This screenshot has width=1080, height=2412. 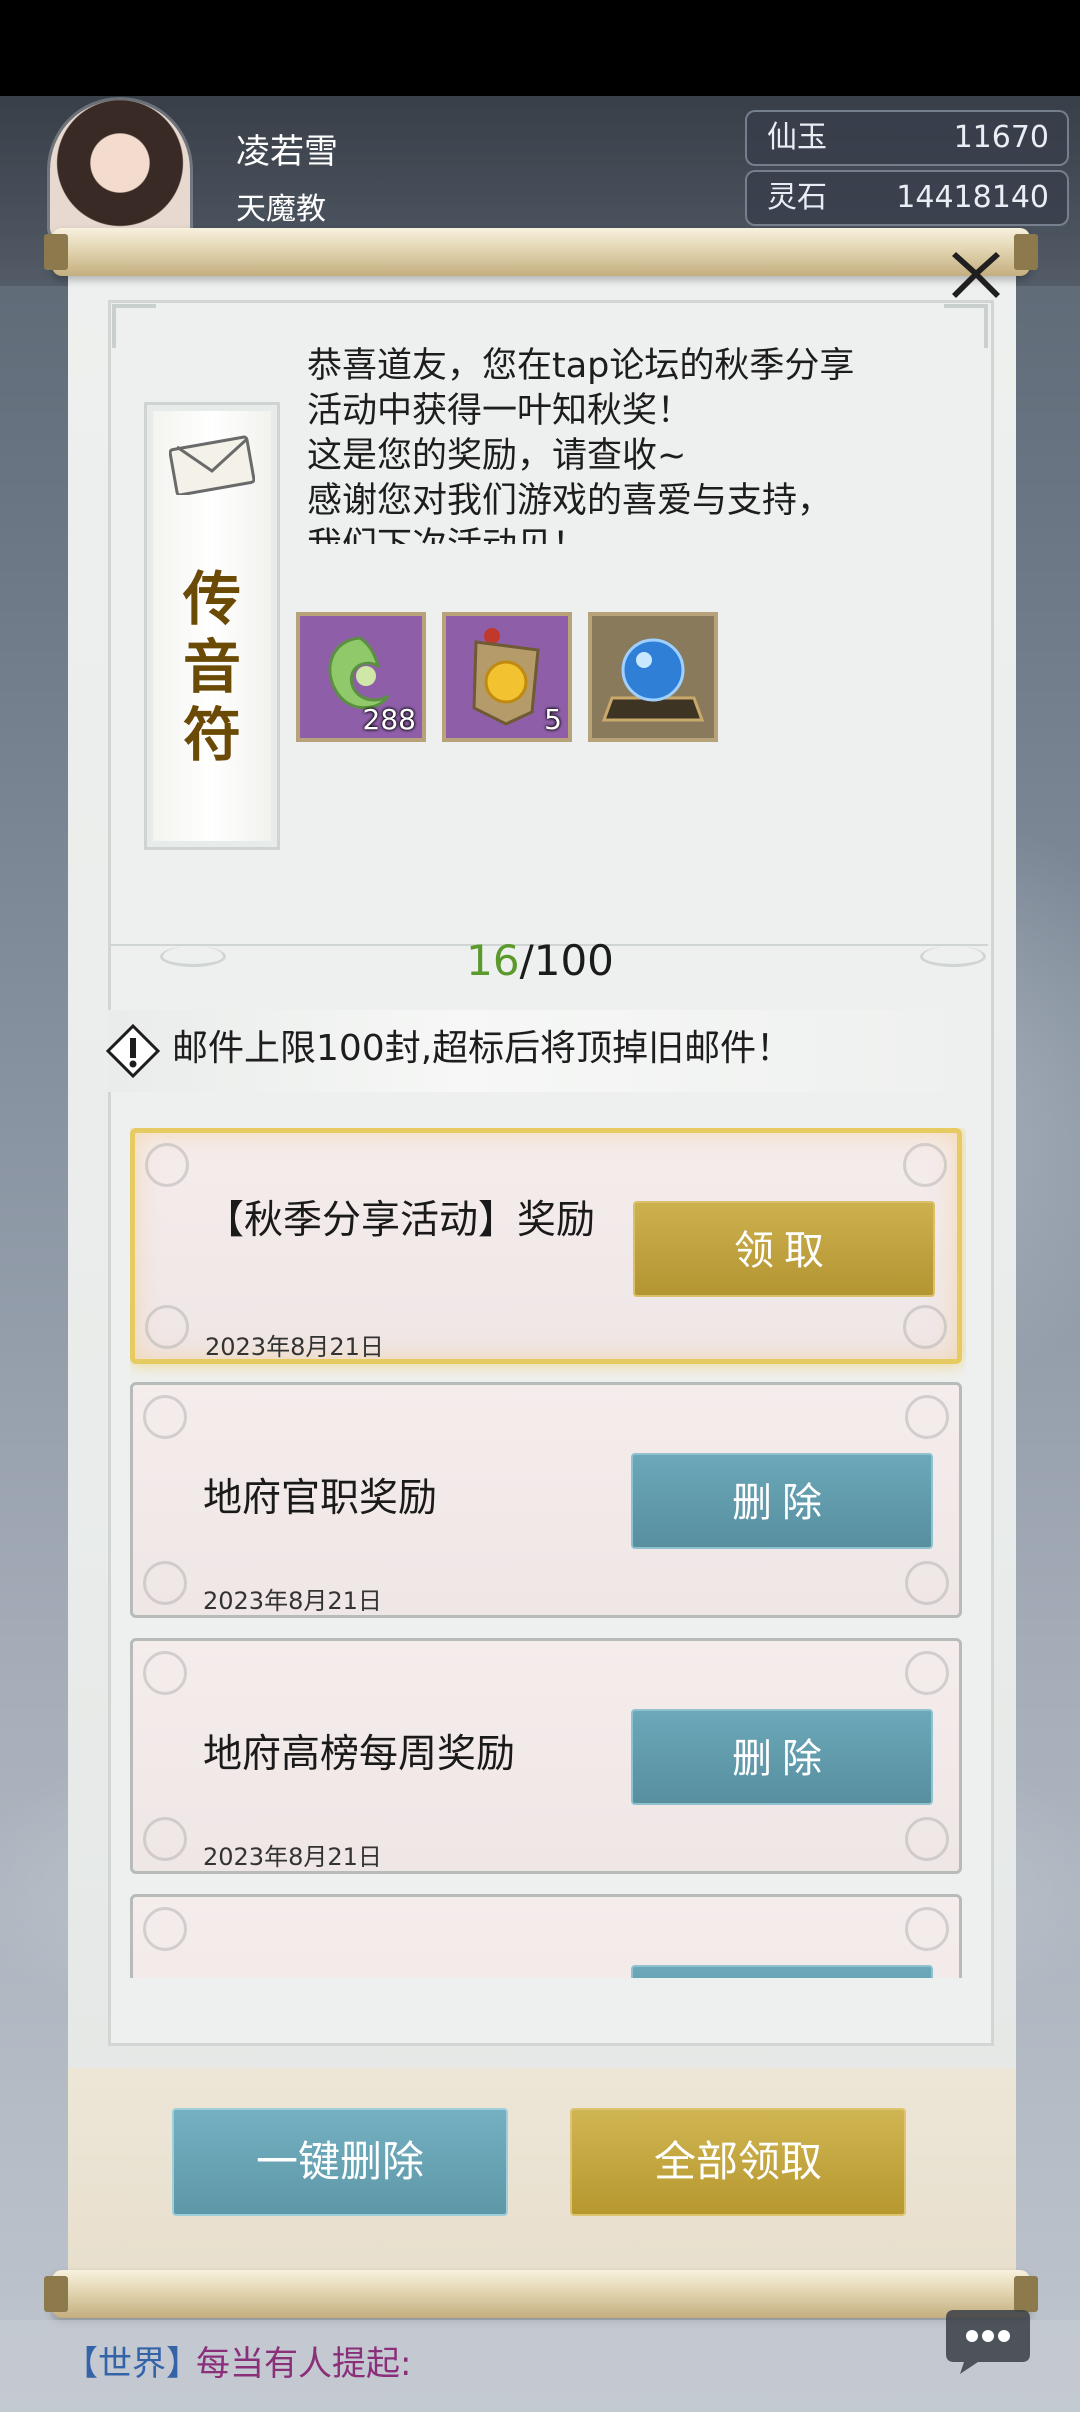 I want to click on seal-text: 传 音 符, so click(x=212, y=667).